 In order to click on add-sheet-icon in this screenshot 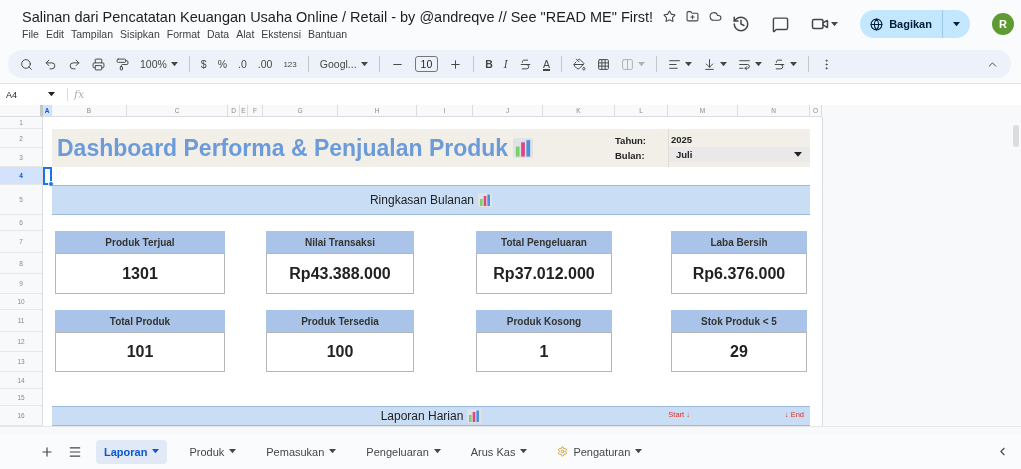, I will do `click(47, 451)`.